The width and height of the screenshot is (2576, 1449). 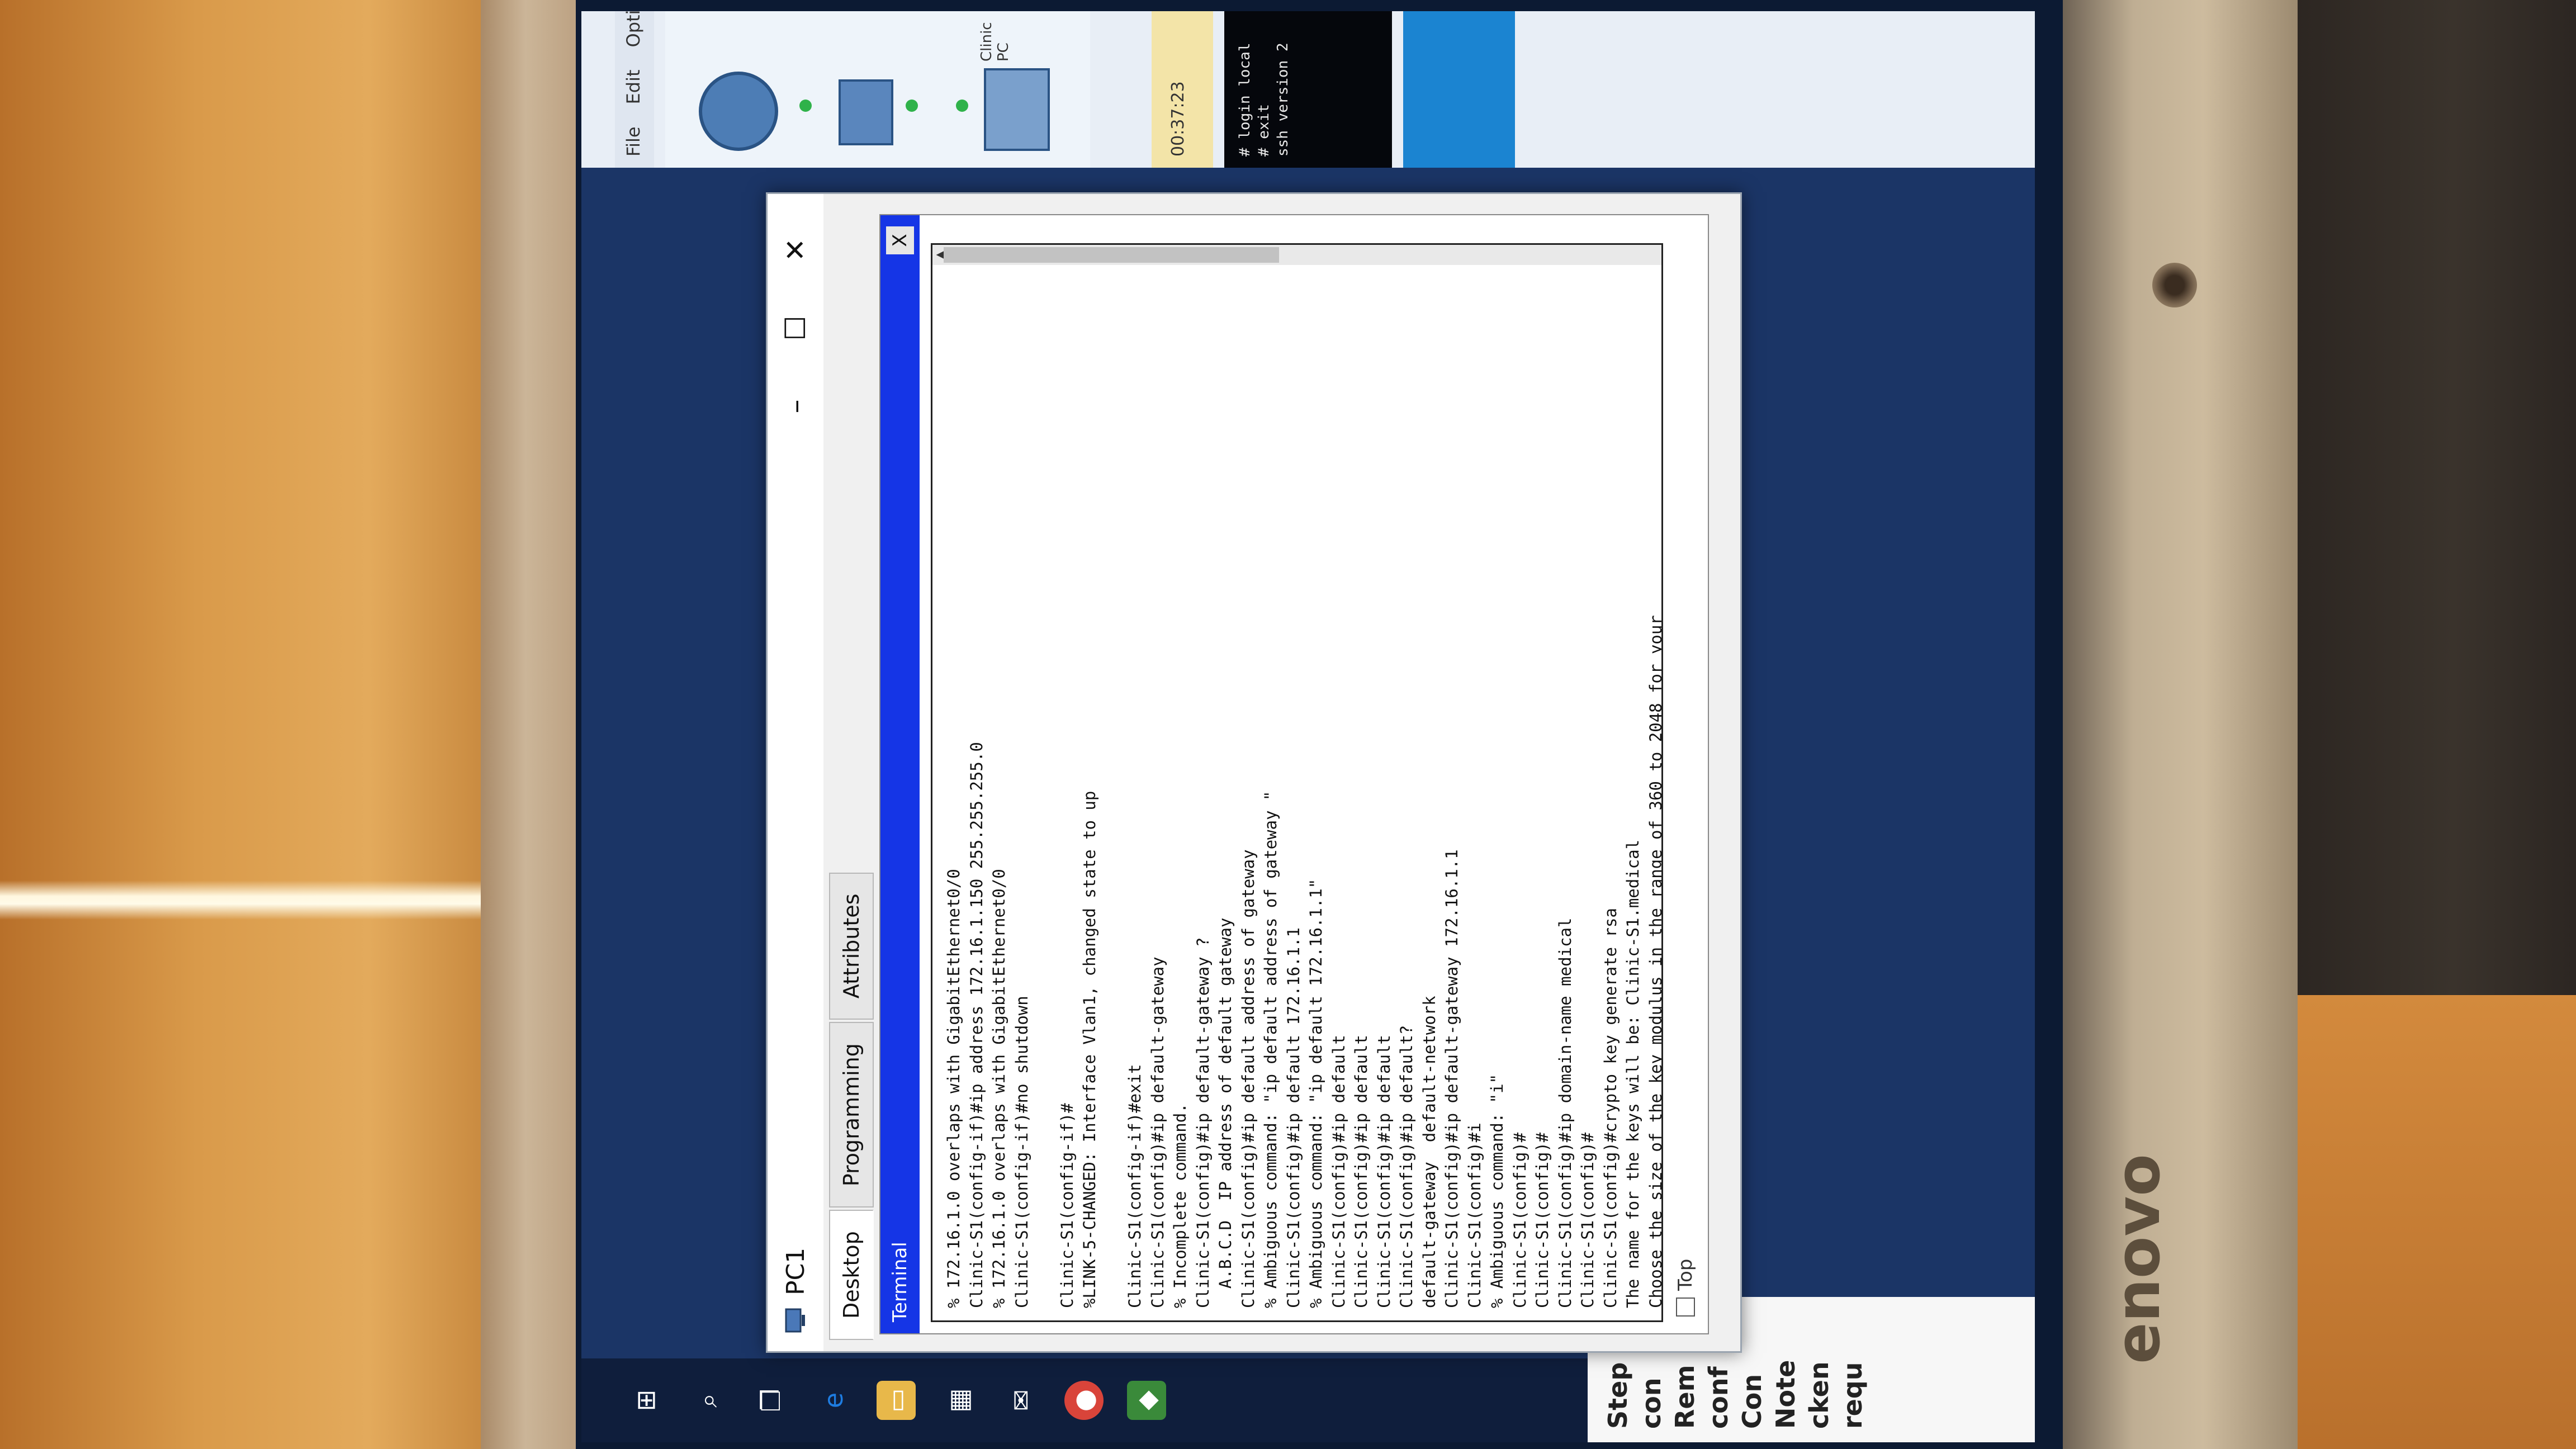 What do you see at coordinates (1134, 1186) in the screenshot?
I see `terminal-line: Clinic-S1(config-if)#exit` at bounding box center [1134, 1186].